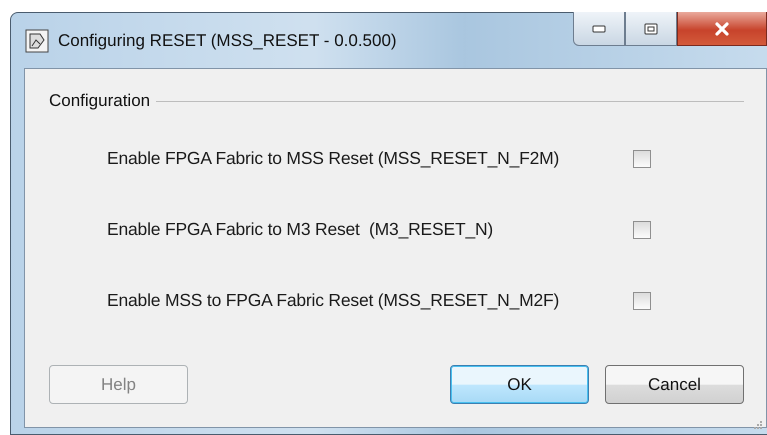 Image resolution: width=767 pixels, height=435 pixels. I want to click on option-label: Enable FPGA Fabric to MSS Reset (MSS_RESET_N_F2M), so click(333, 158).